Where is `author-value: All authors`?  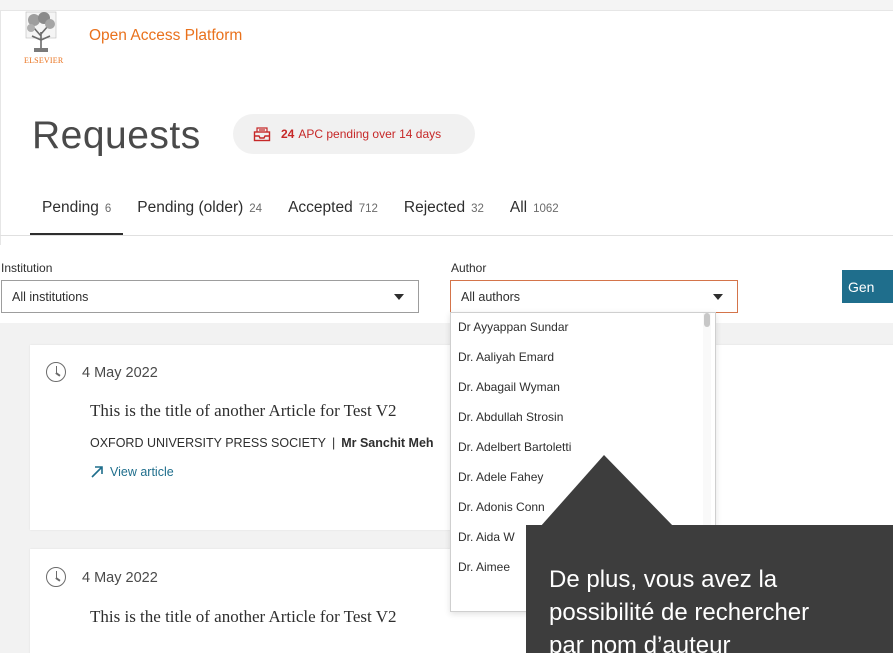 author-value: All authors is located at coordinates (491, 296).